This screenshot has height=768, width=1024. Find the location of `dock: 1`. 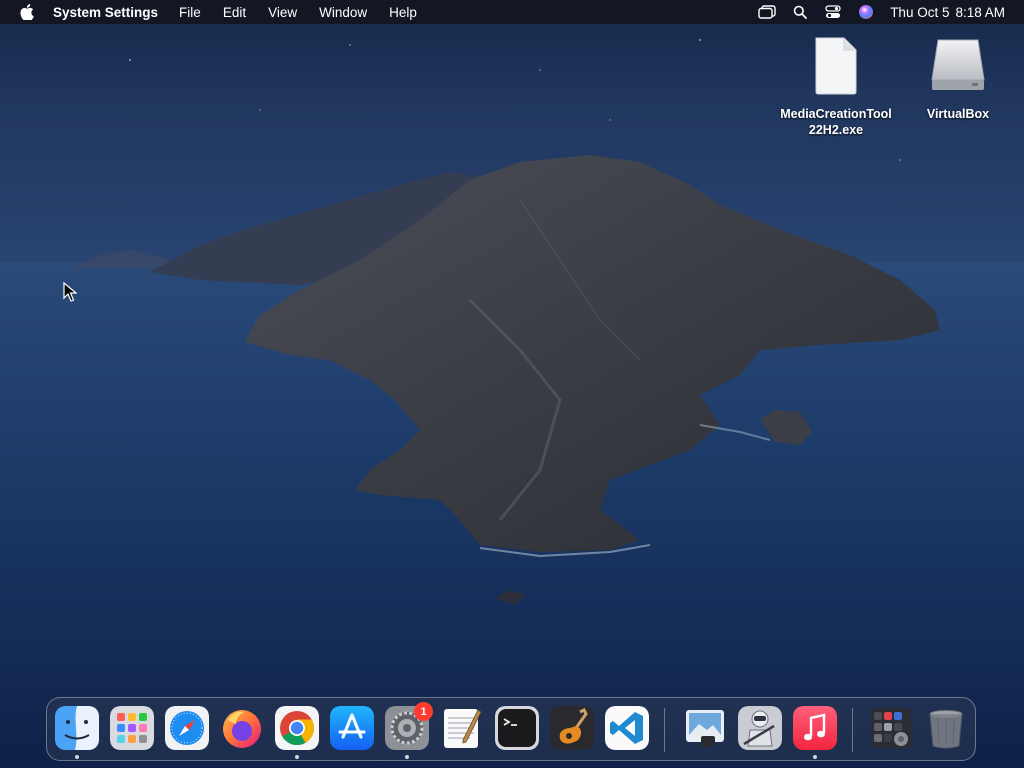

dock: 1 is located at coordinates (511, 729).